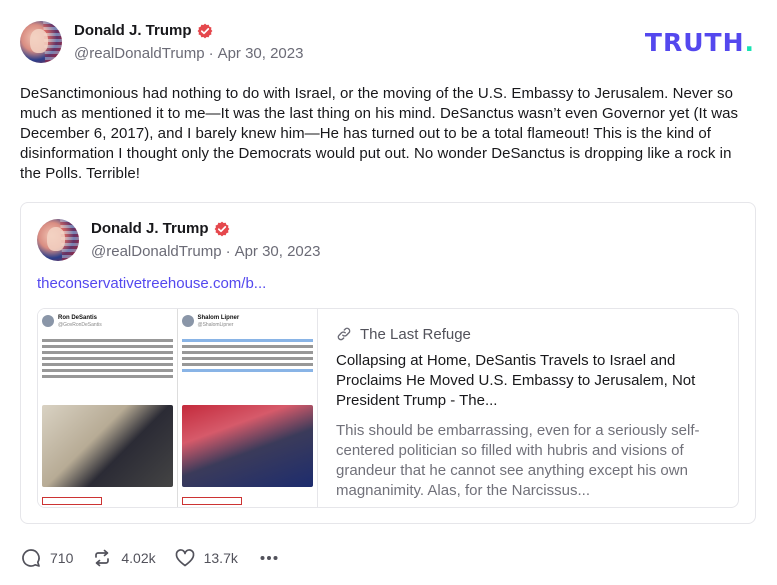 The height and width of the screenshot is (585, 777). Describe the element at coordinates (269, 558) in the screenshot. I see `more-icon` at that location.